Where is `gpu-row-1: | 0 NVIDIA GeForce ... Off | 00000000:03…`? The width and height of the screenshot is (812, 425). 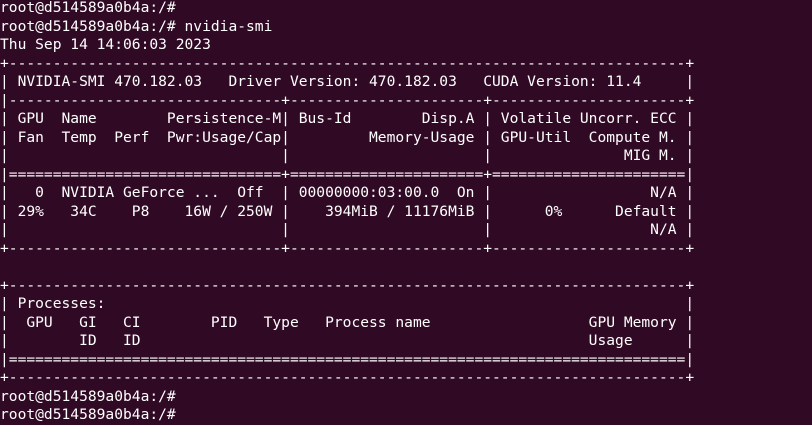 gpu-row-1: | 0 NVIDIA GeForce ... Off | 00000000:03… is located at coordinates (347, 192).